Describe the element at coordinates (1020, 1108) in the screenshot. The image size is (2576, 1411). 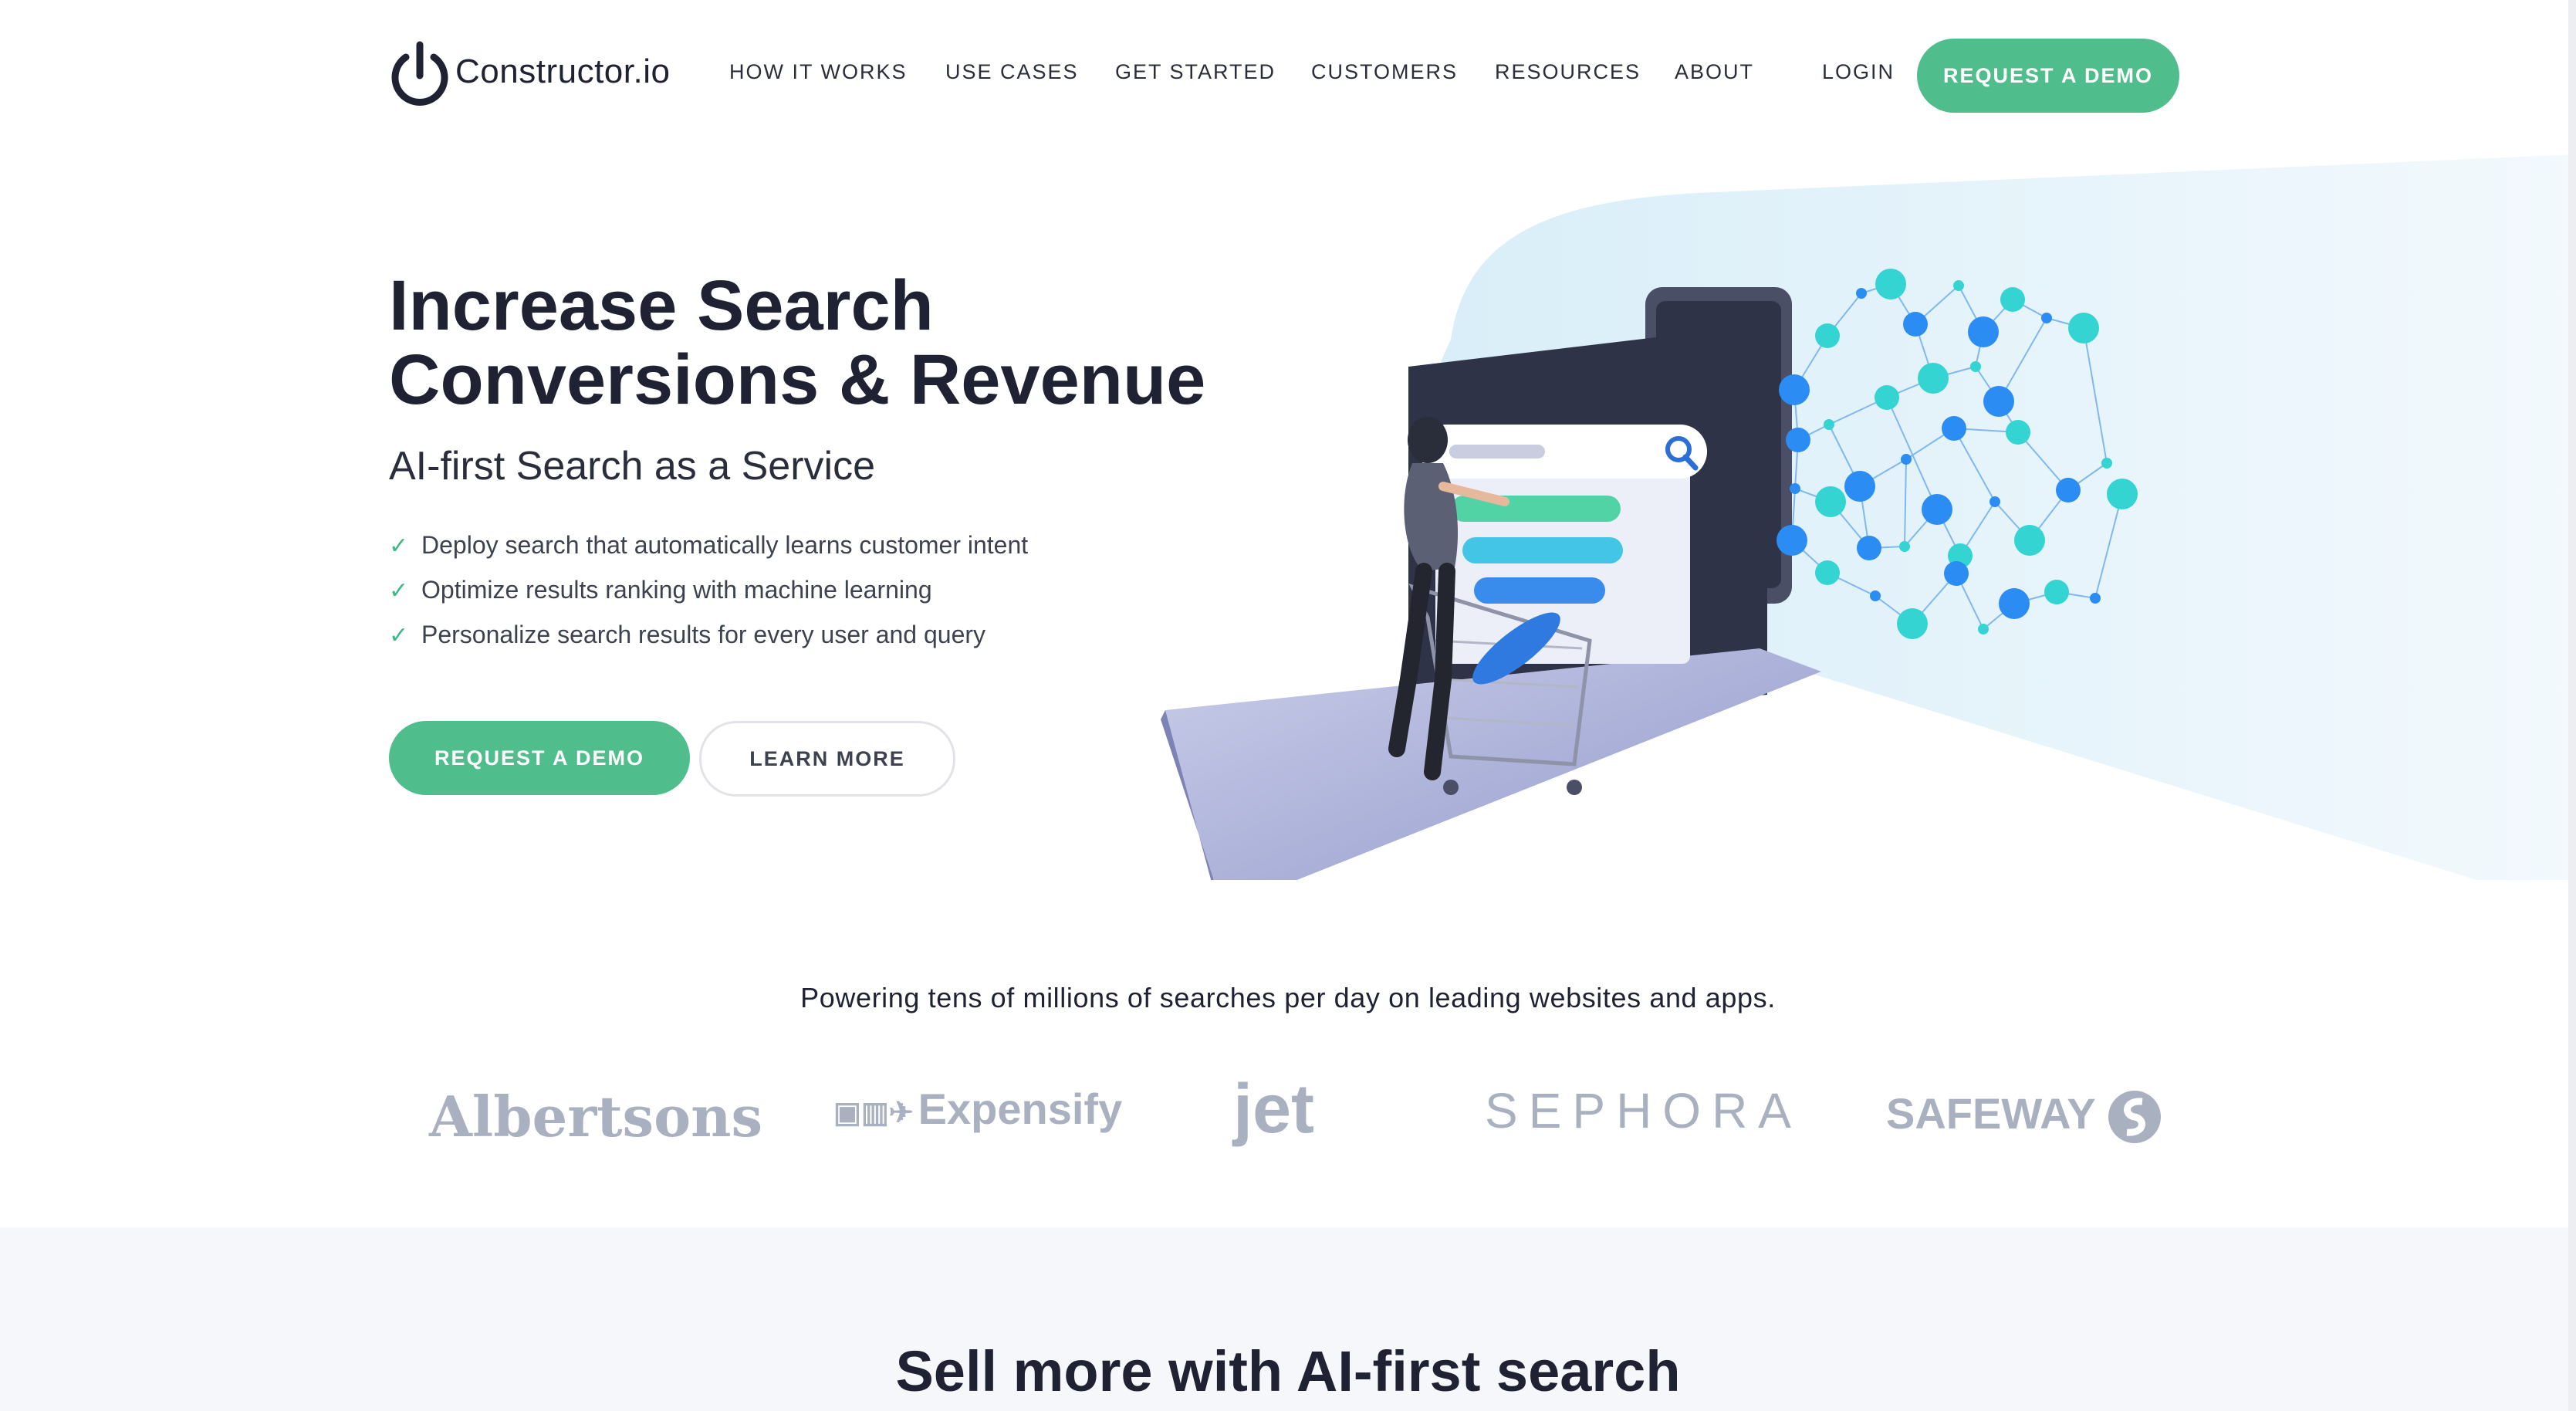
I see `logo-expensify-text: Expensify` at that location.